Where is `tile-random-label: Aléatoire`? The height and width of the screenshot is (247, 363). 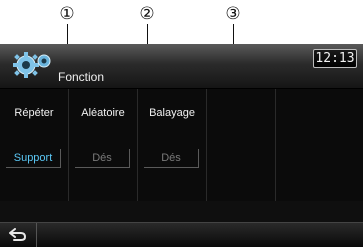
tile-random-label: Aléatoire is located at coordinates (103, 113).